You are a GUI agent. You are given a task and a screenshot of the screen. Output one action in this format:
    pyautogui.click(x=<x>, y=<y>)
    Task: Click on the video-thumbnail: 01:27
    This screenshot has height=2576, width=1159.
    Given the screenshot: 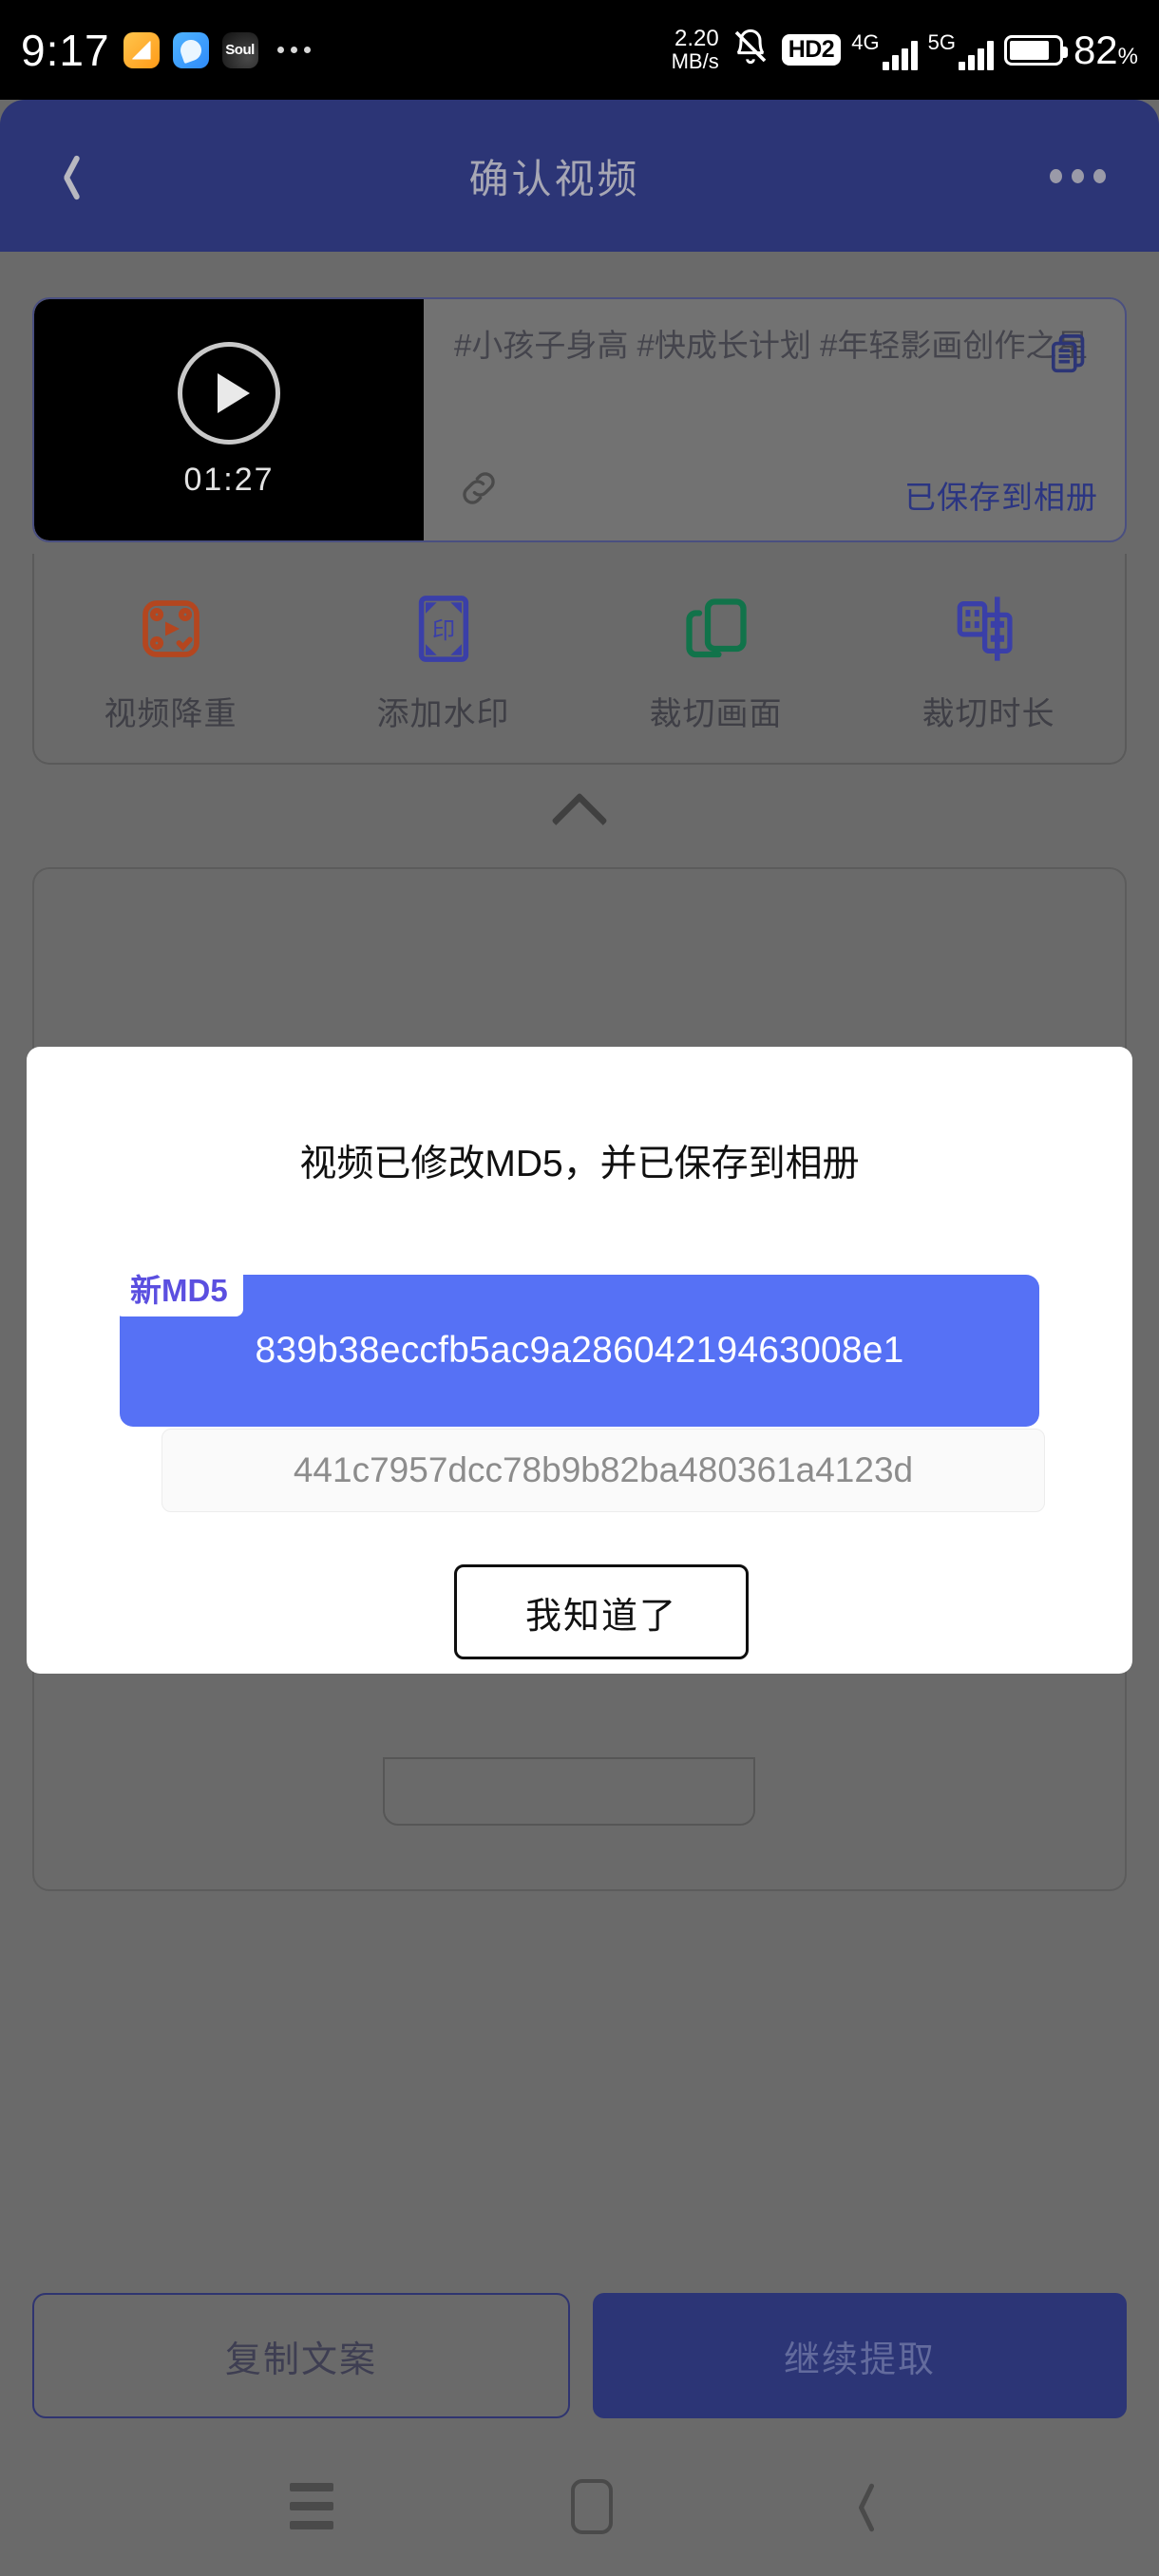 What is the action you would take?
    pyautogui.click(x=229, y=419)
    